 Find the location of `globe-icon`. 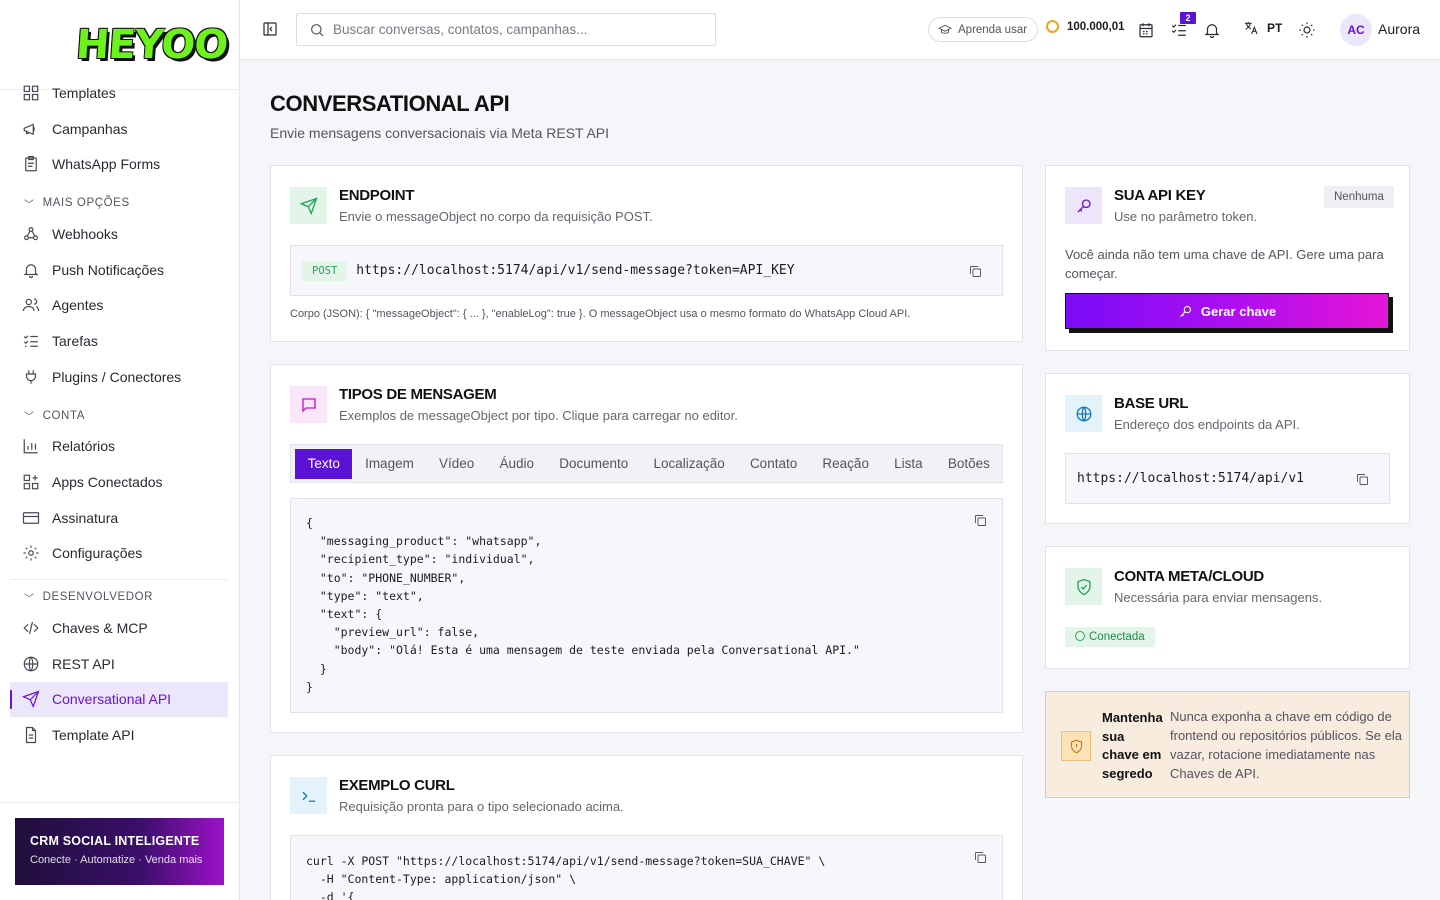

globe-icon is located at coordinates (1083, 413).